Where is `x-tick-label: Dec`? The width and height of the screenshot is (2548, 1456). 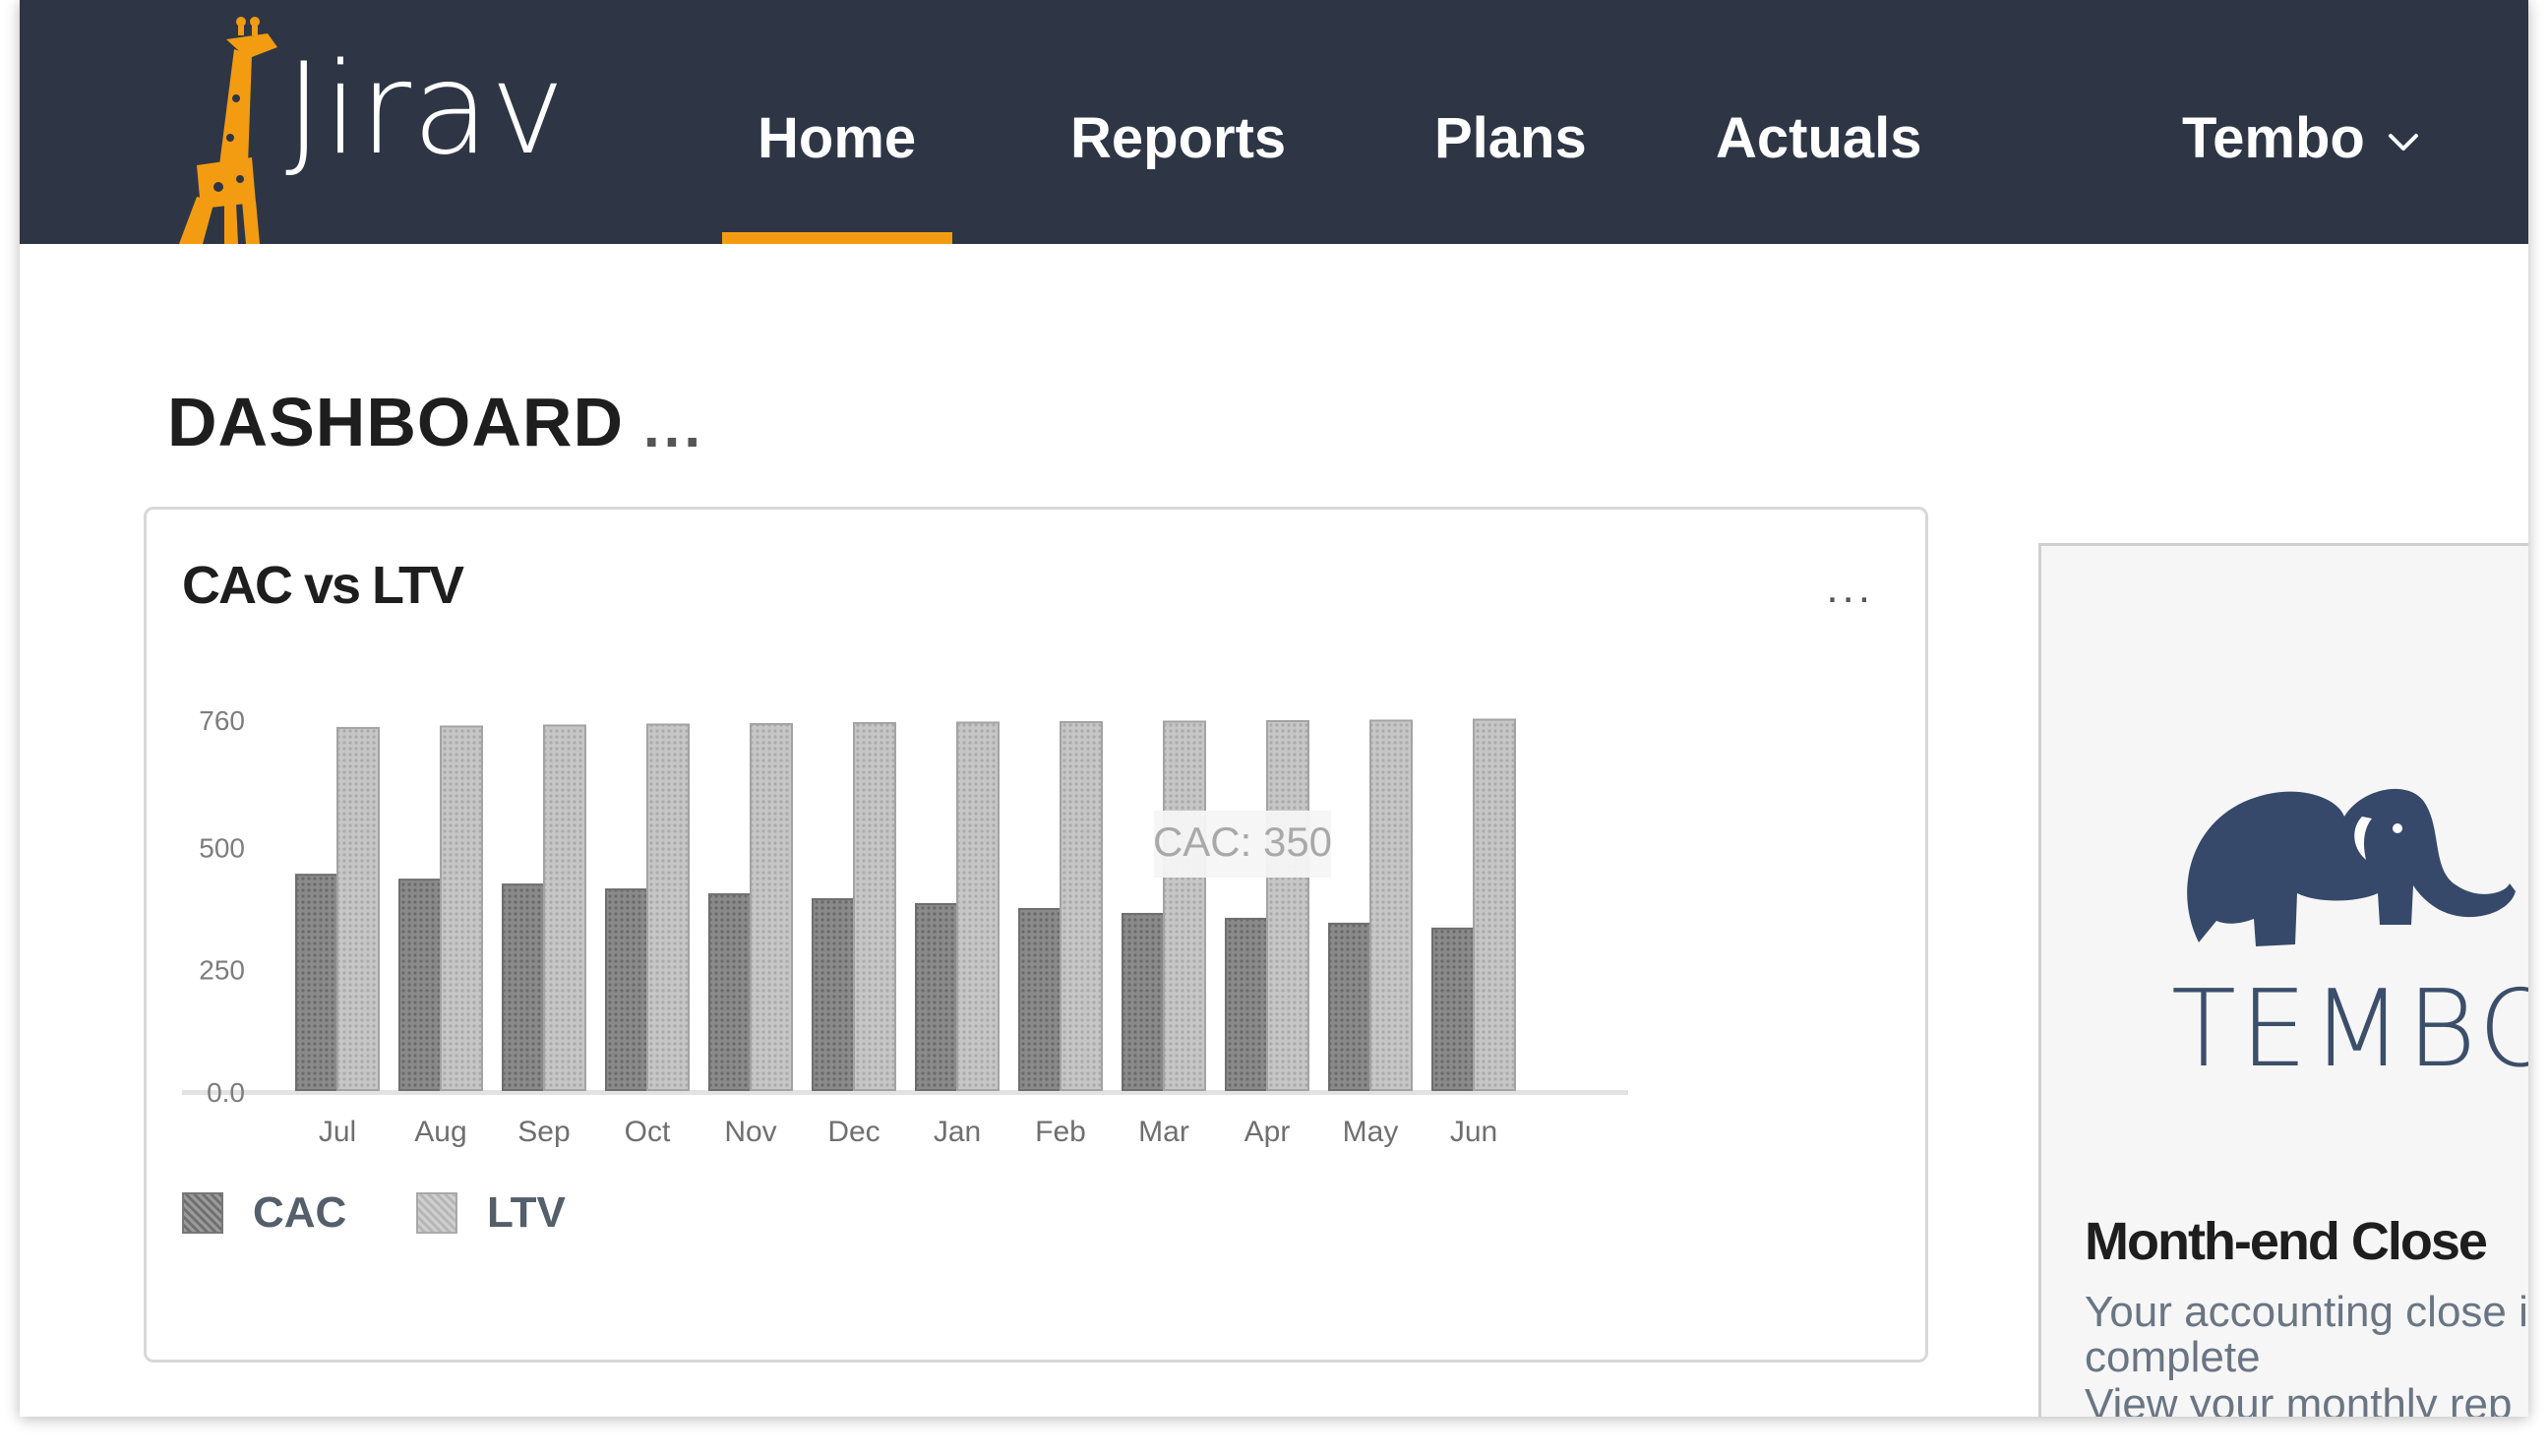 x-tick-label: Dec is located at coordinates (853, 1132).